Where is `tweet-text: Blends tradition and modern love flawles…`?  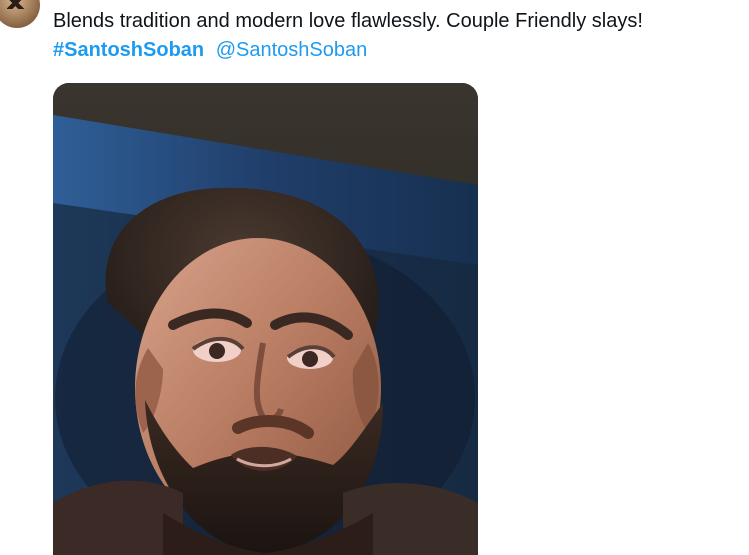 tweet-text: Blends tradition and modern love flawles… is located at coordinates (348, 21).